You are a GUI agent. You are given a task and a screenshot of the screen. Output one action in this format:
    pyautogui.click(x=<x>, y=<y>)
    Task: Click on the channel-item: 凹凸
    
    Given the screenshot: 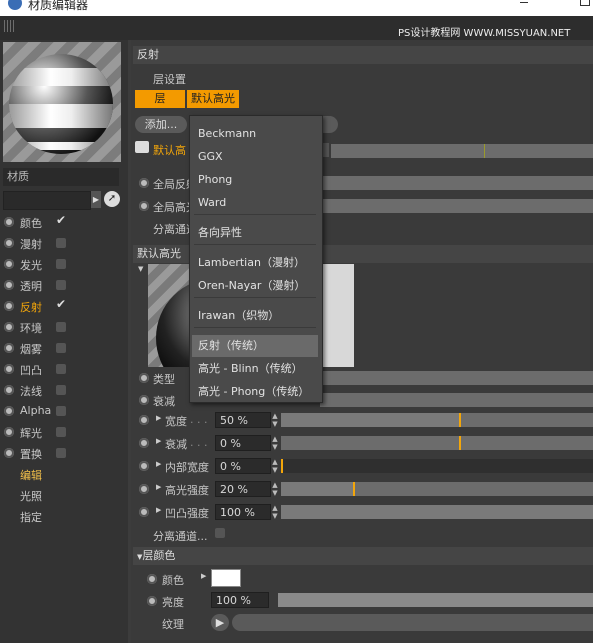 What is the action you would take?
    pyautogui.click(x=64, y=369)
    